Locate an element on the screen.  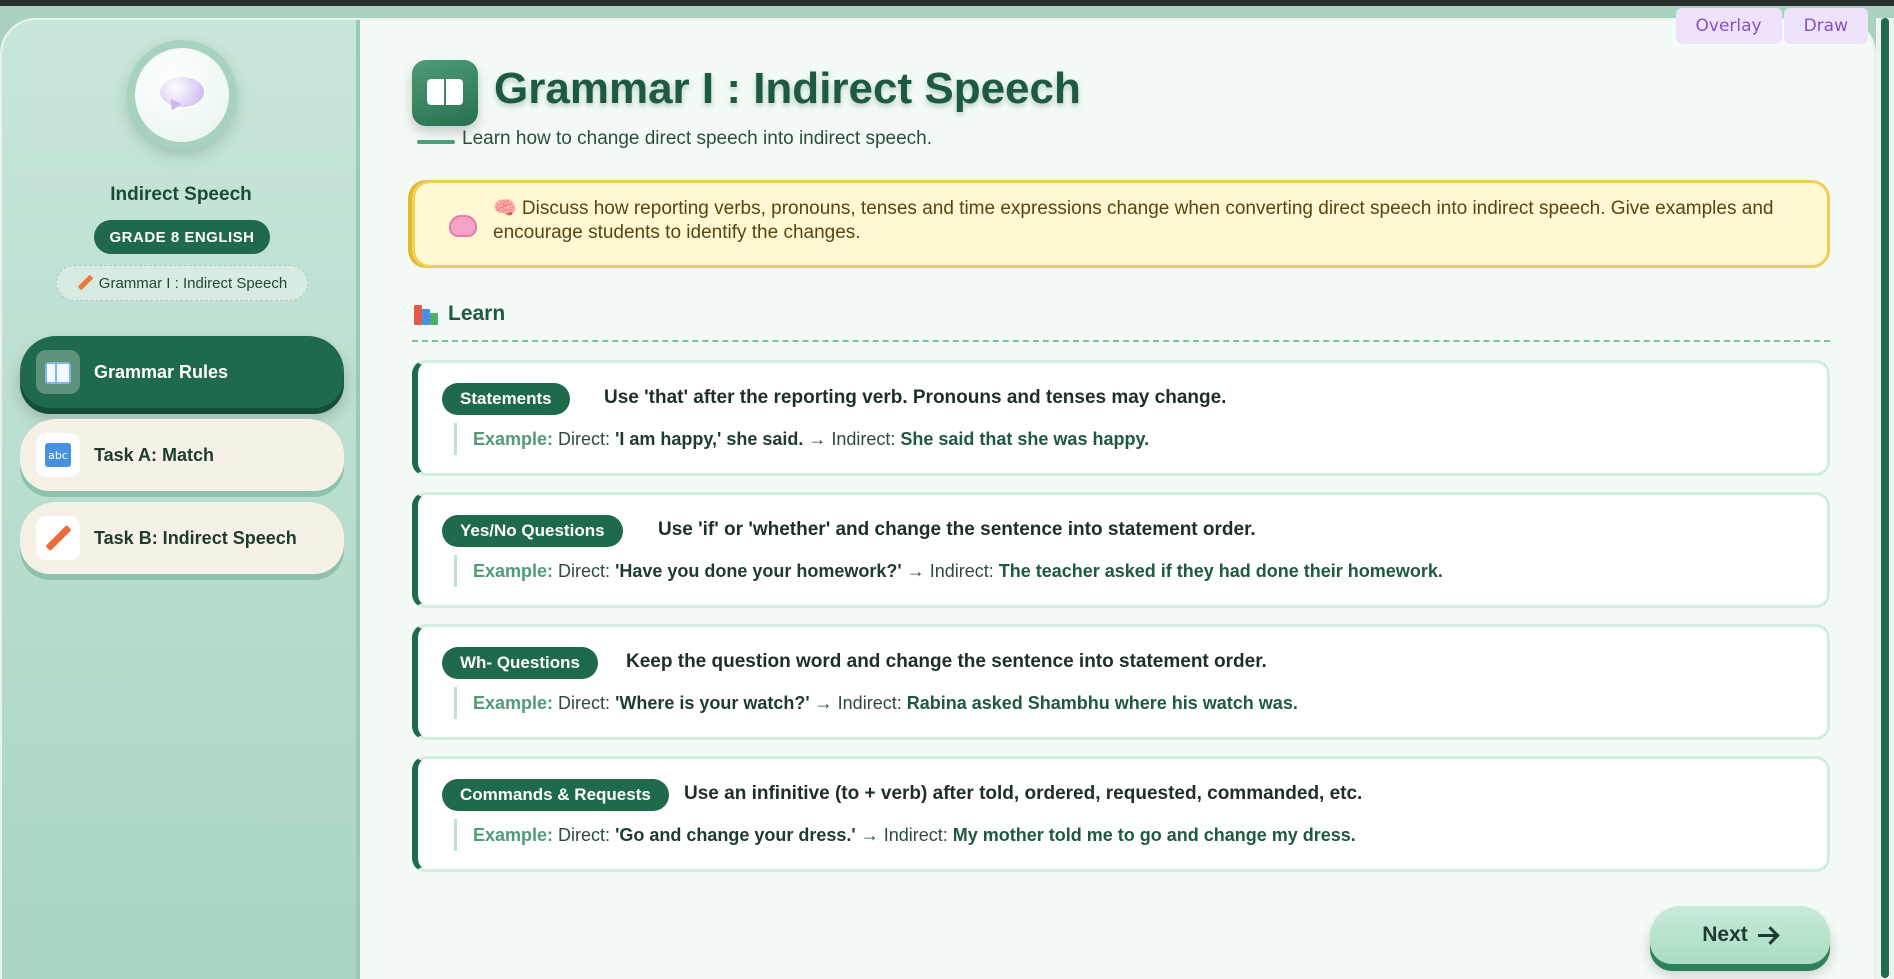
book-icon is located at coordinates (58, 372).